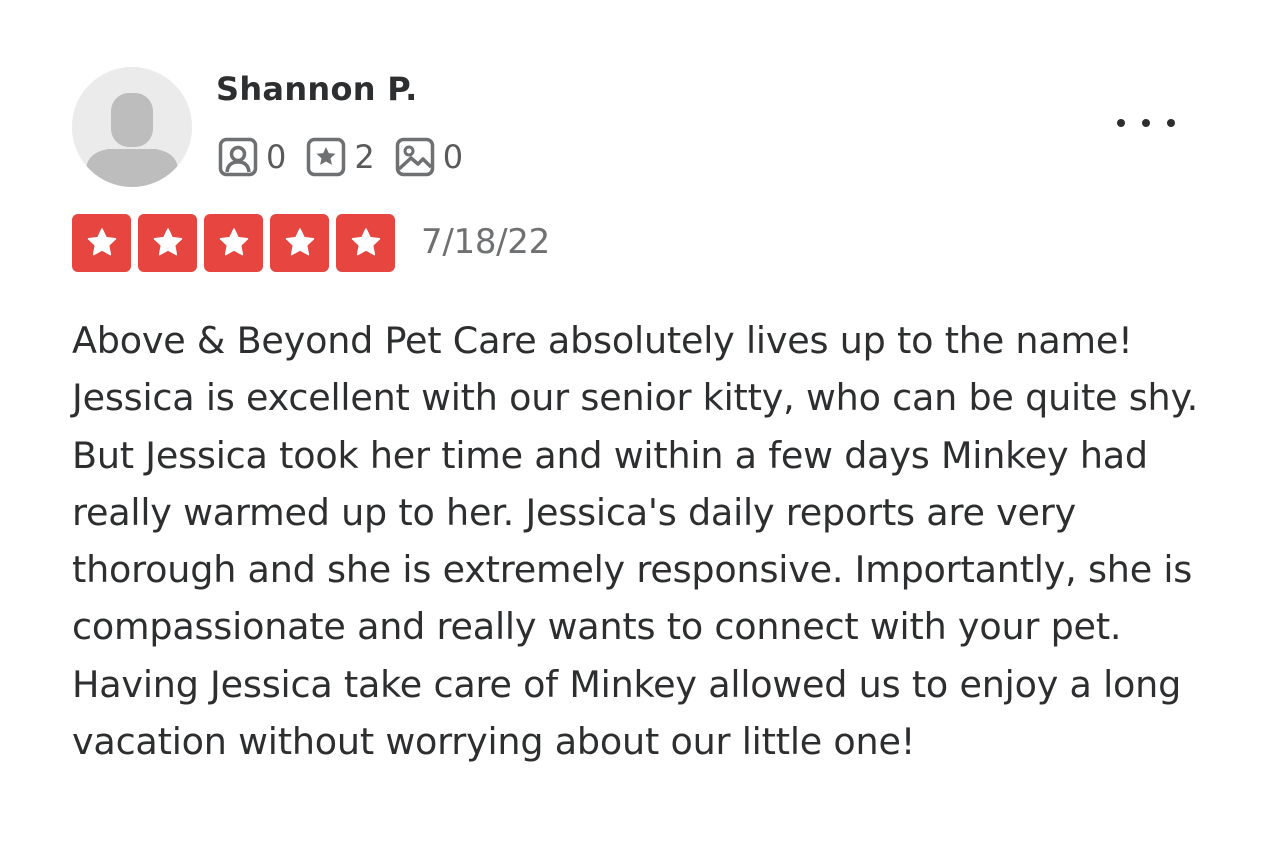 Image resolution: width=1284 pixels, height=854 pixels. Describe the element at coordinates (485, 242) in the screenshot. I see `review-date: 7/18/22` at that location.